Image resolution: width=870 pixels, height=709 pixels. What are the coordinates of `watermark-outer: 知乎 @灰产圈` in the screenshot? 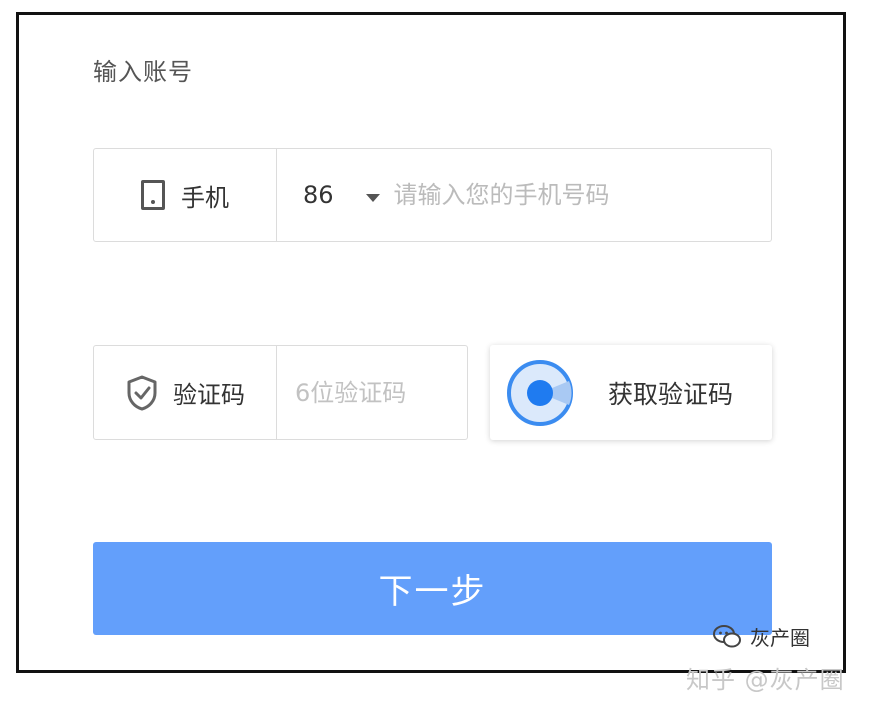 It's located at (765, 680).